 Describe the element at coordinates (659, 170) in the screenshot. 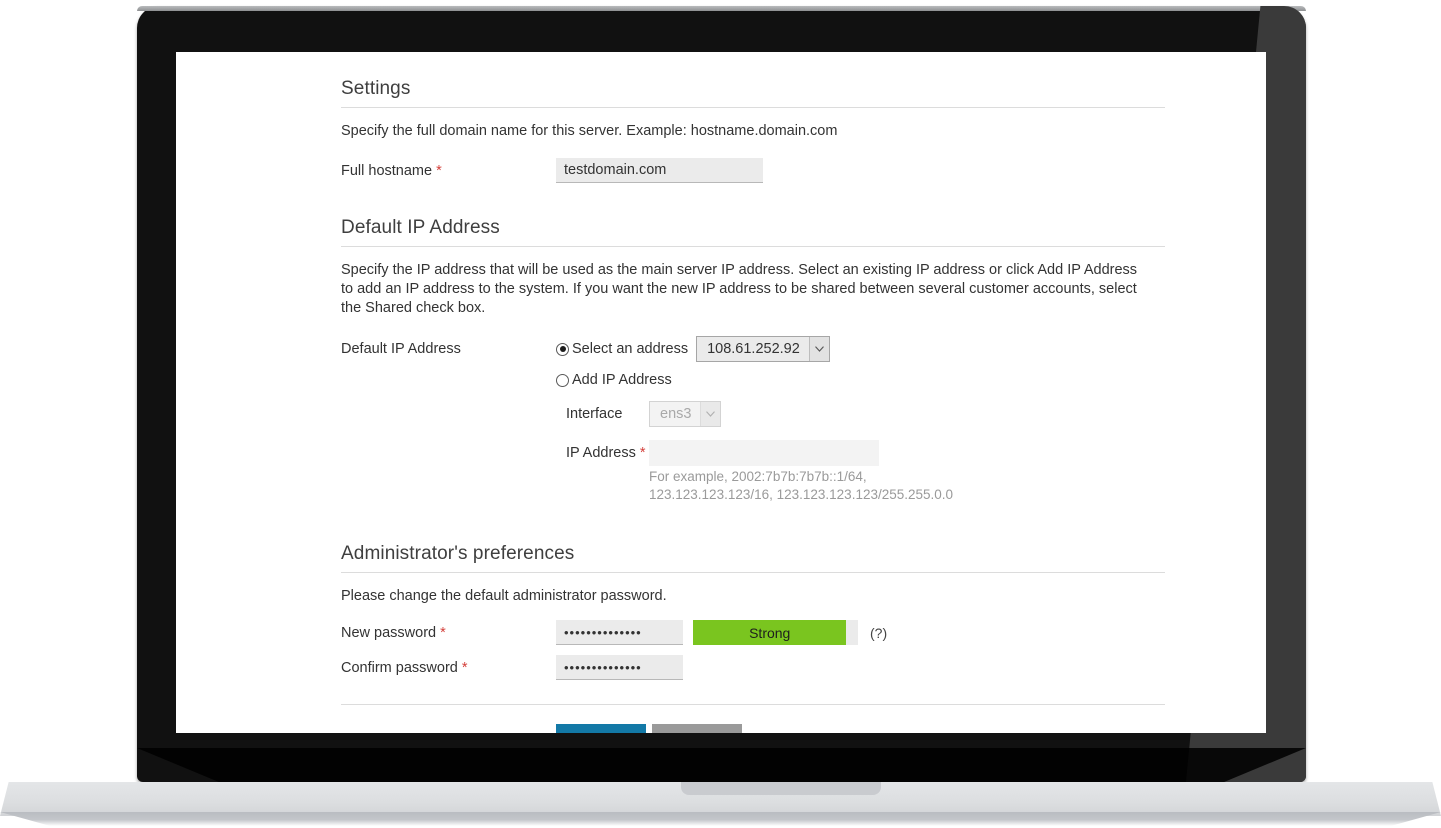

I see `full-hostname-input` at that location.